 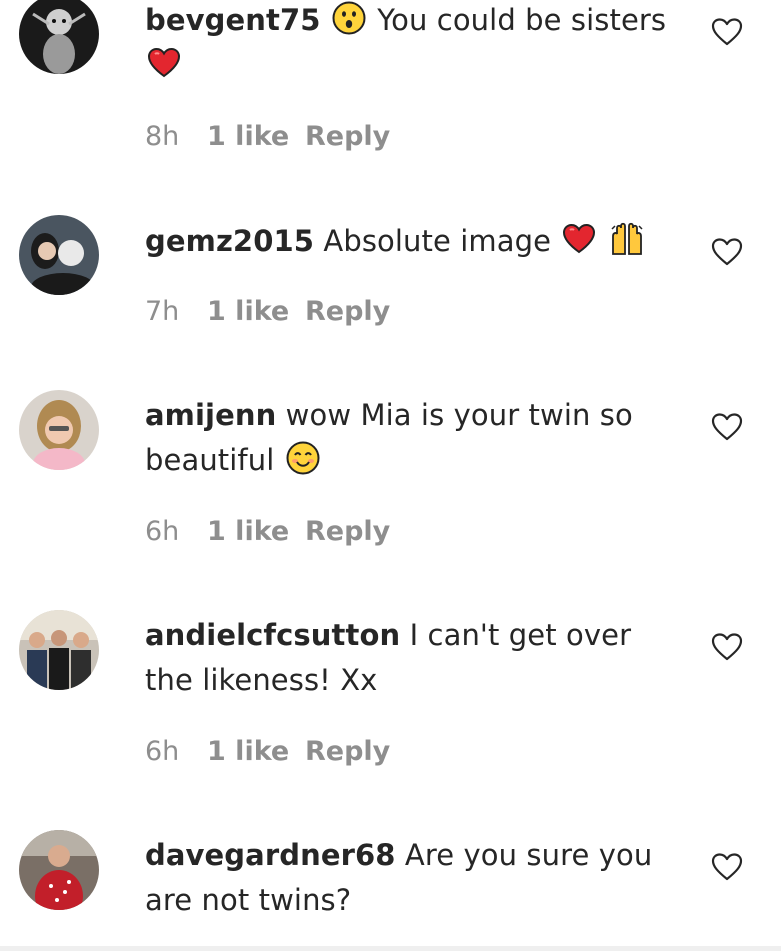 I want to click on comment-username: davegardner68, so click(x=270, y=855).